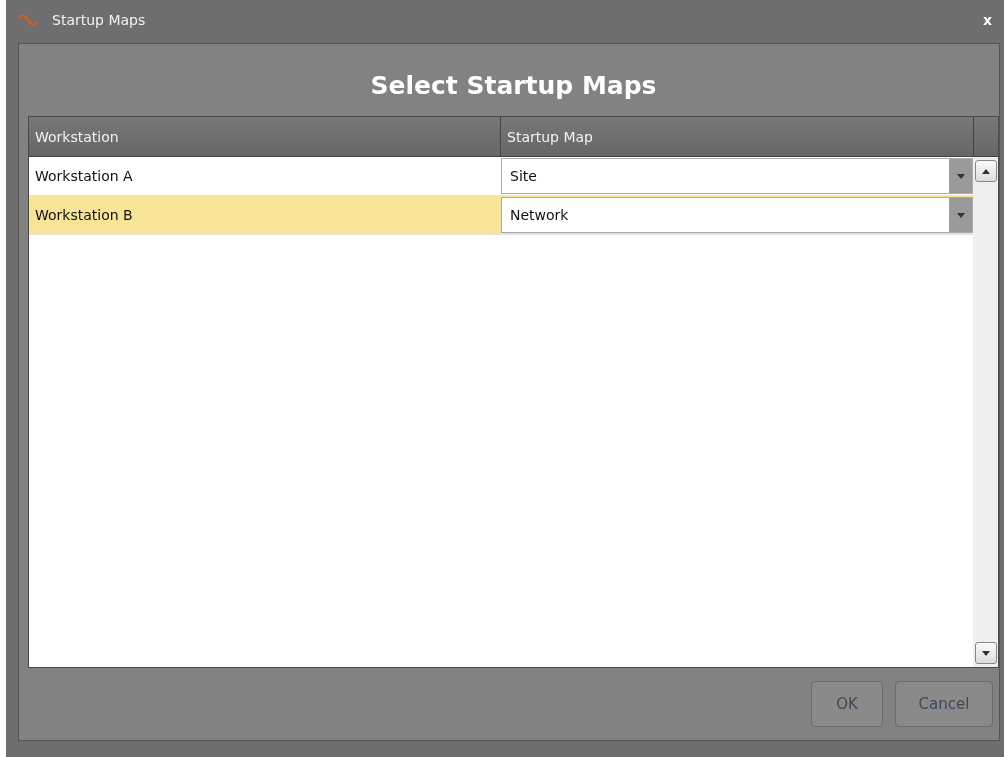  I want to click on table-row: Workstation B Network, so click(501, 215).